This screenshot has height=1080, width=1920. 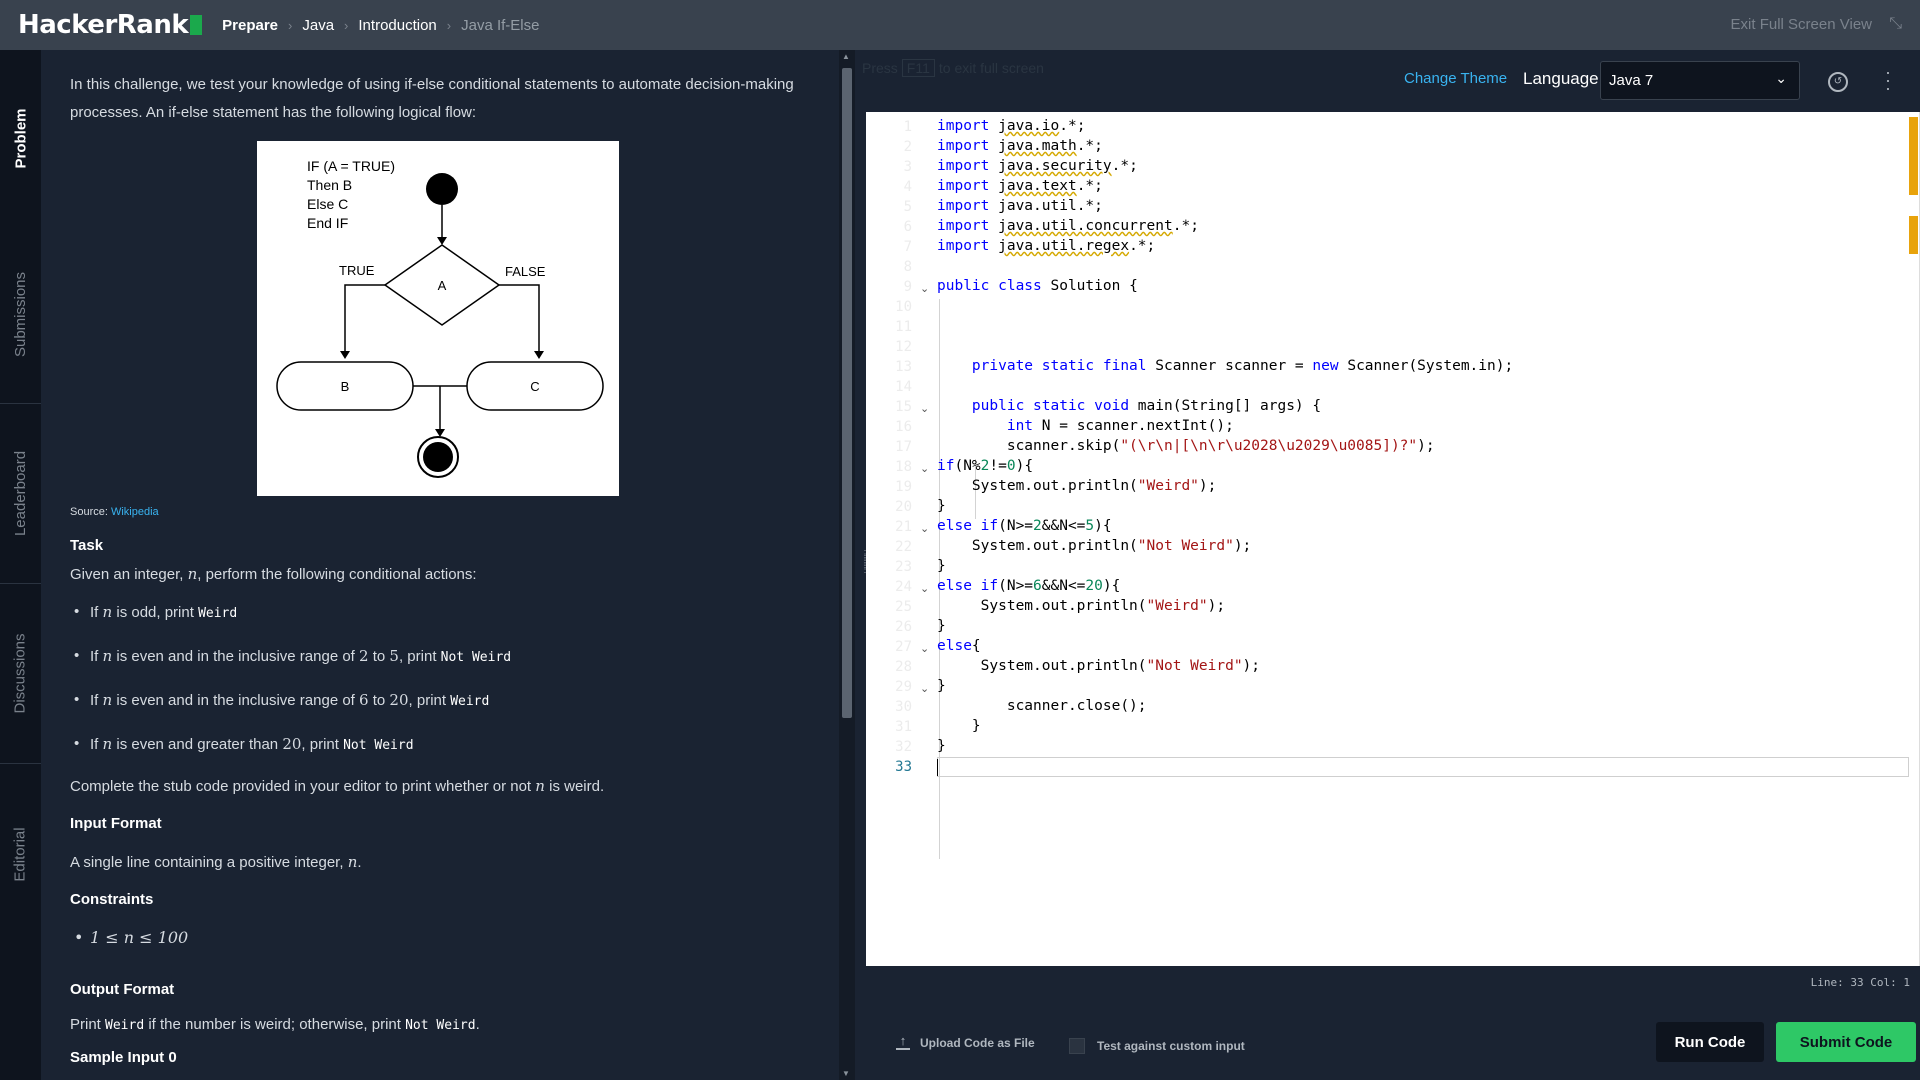 What do you see at coordinates (903, 547) in the screenshot?
I see `line-number: 22` at bounding box center [903, 547].